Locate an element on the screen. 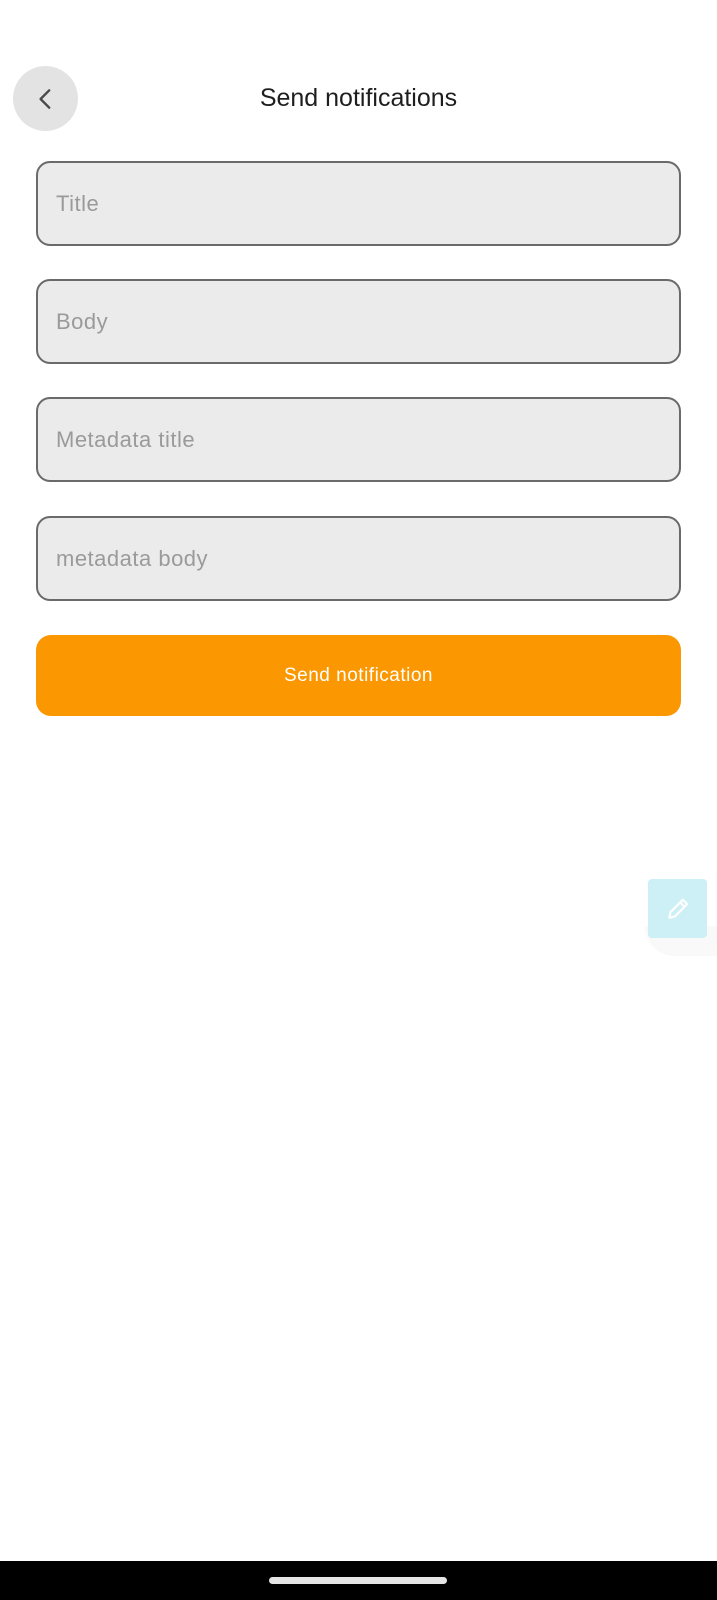 The image size is (717, 1600). metadata-body-input is located at coordinates (358, 558).